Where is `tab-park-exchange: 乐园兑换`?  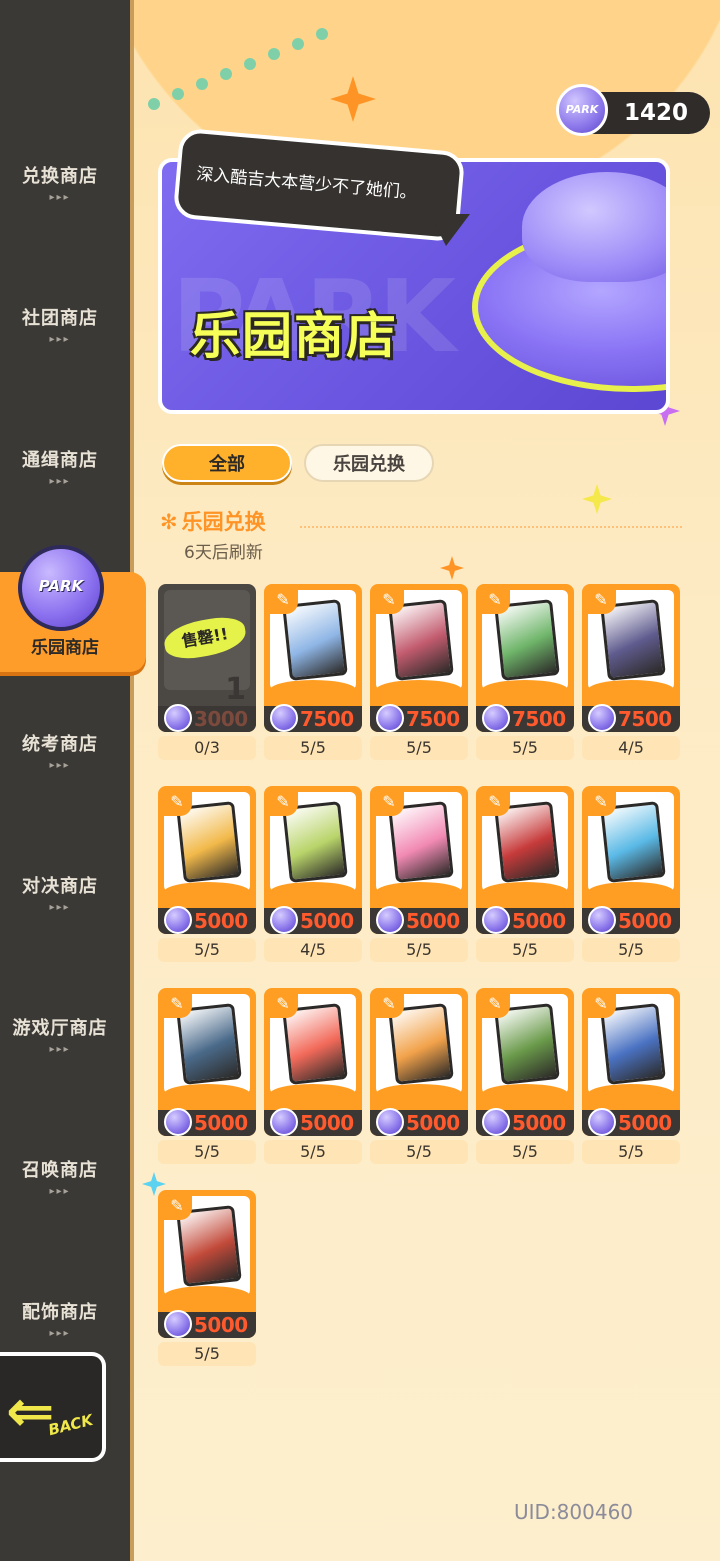 tab-park-exchange: 乐园兑换 is located at coordinates (369, 463).